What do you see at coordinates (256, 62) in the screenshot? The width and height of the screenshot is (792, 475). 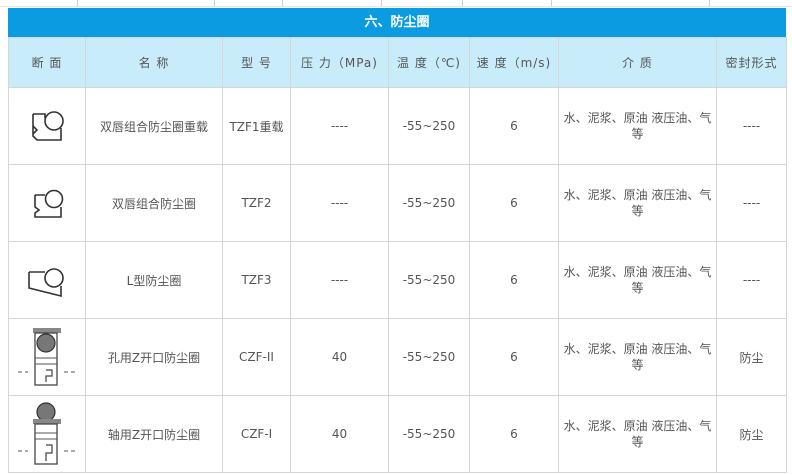 I see `header-model: 型 号` at bounding box center [256, 62].